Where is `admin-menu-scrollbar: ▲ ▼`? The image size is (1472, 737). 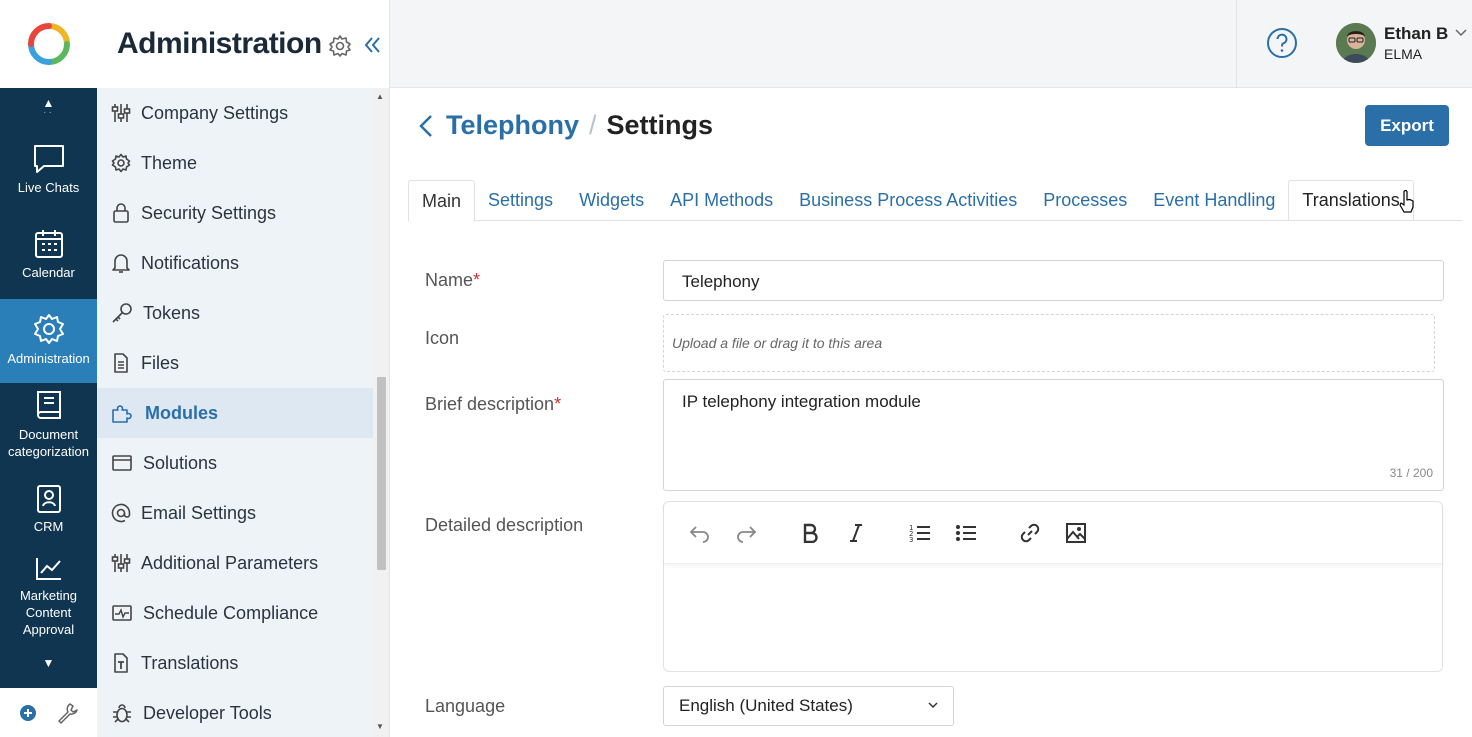
admin-menu-scrollbar: ▲ ▼ is located at coordinates (381, 412).